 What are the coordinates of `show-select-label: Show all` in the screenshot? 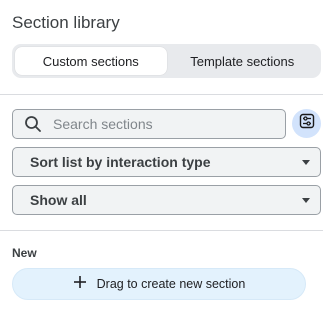 It's located at (58, 200).